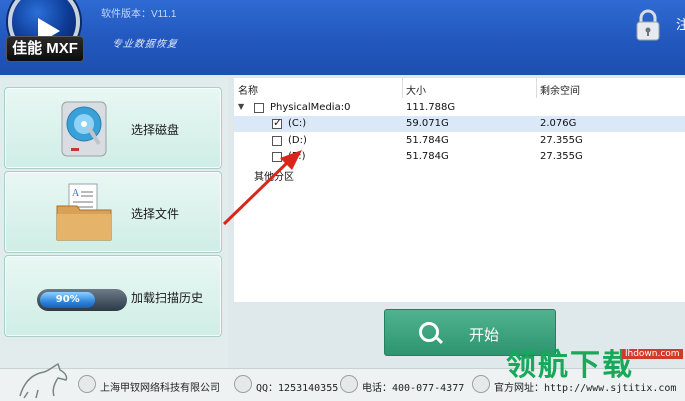  I want to click on select-file-label: 选择文件, so click(155, 214).